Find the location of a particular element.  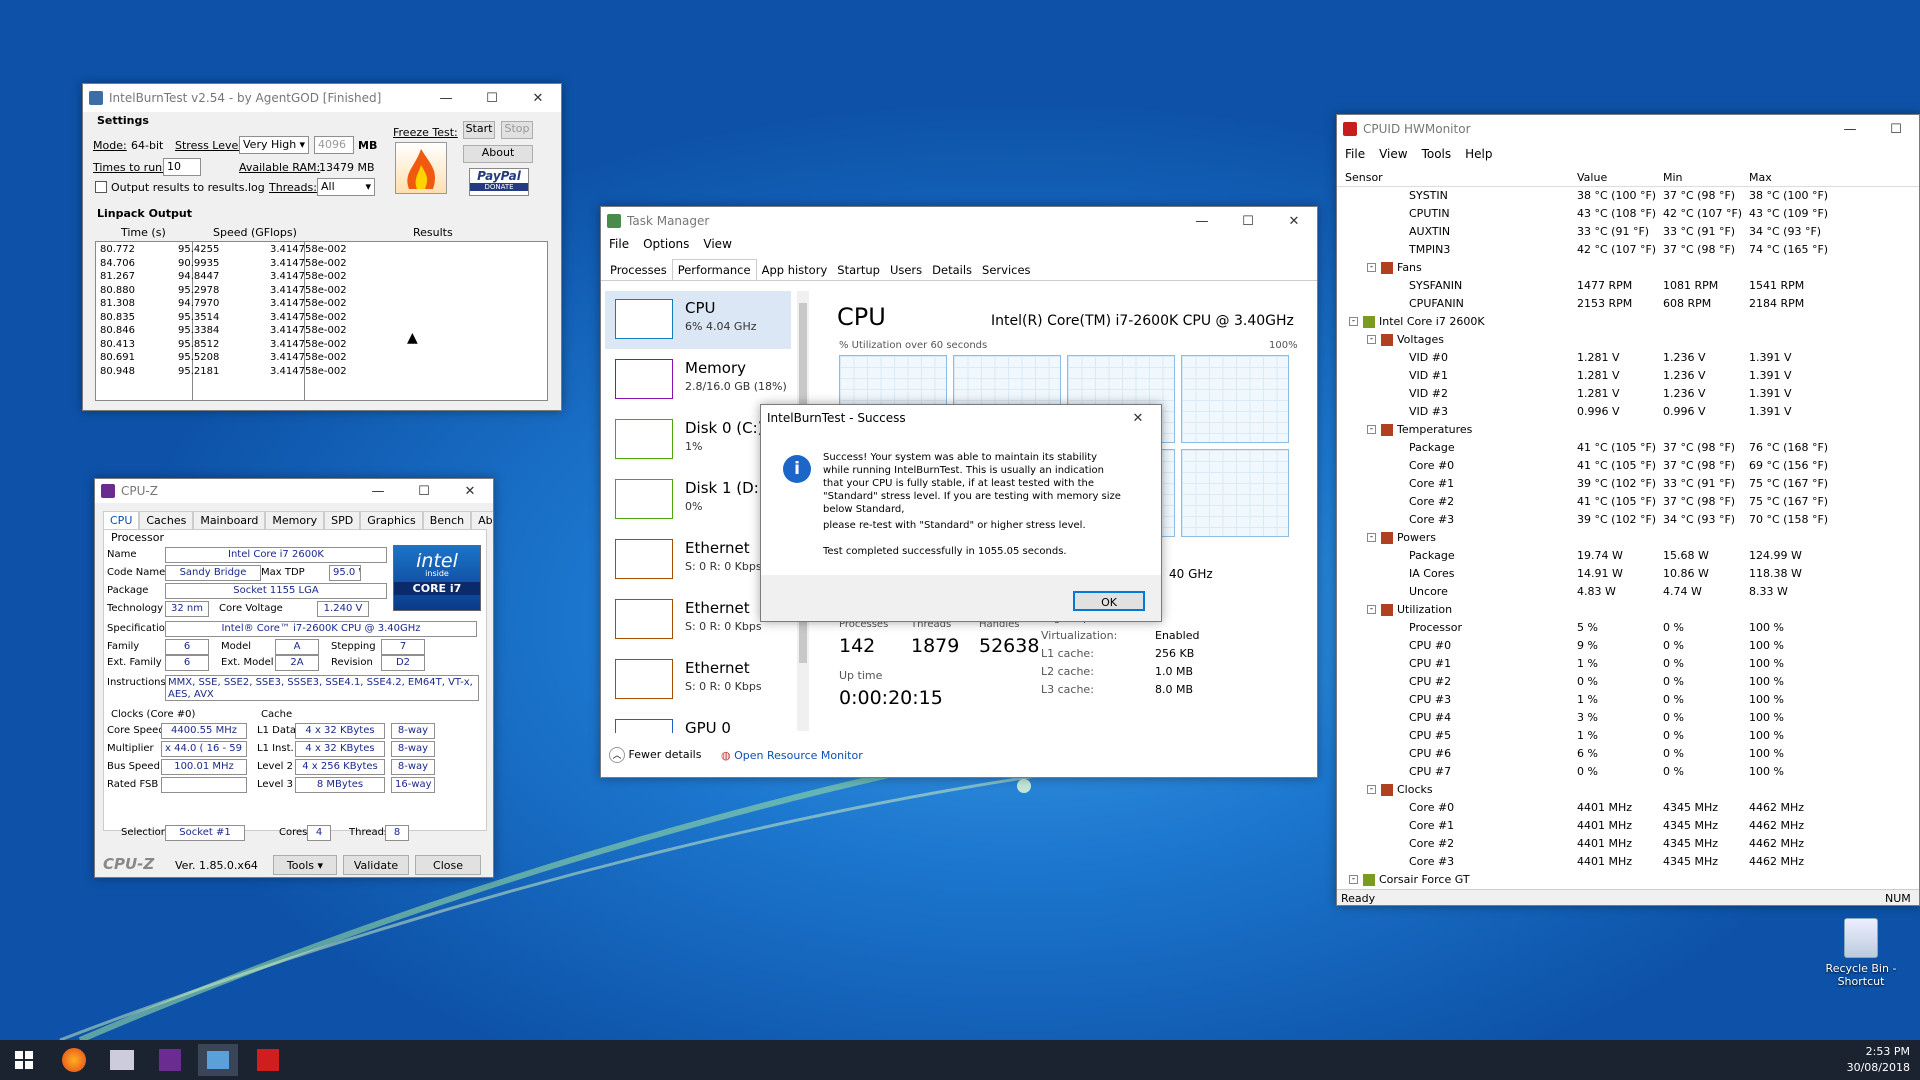

start-button is located at coordinates (24, 1060).